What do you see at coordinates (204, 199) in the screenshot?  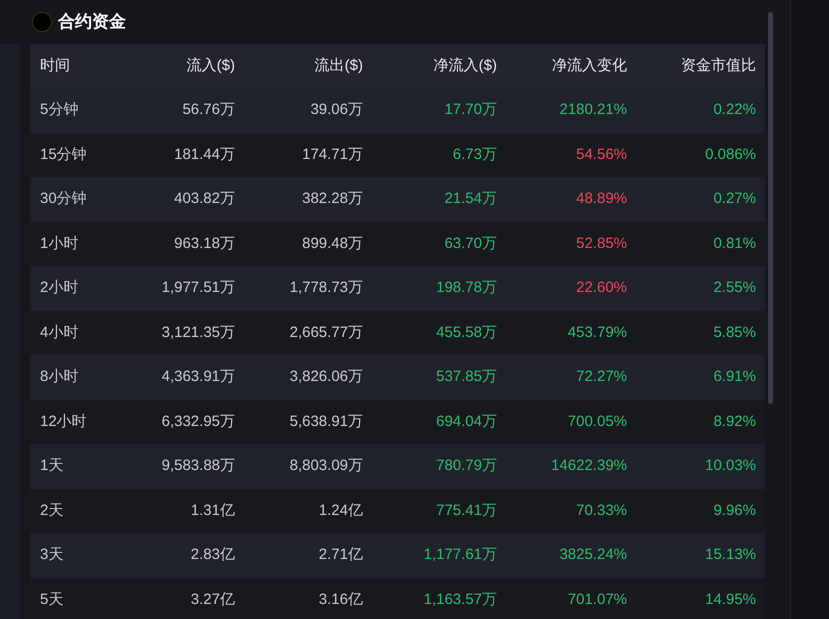 I see `table-cell-text: 403.82万` at bounding box center [204, 199].